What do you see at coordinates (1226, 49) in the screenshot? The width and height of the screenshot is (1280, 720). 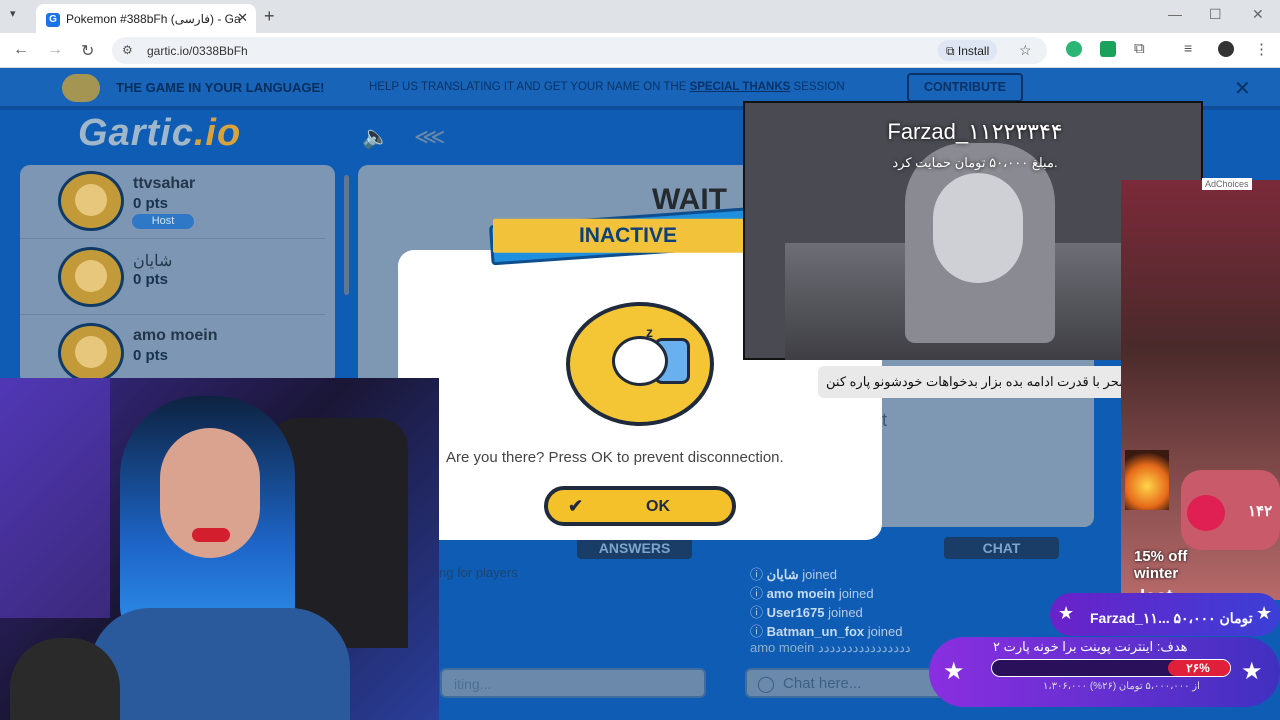 I see `profile-avatar` at bounding box center [1226, 49].